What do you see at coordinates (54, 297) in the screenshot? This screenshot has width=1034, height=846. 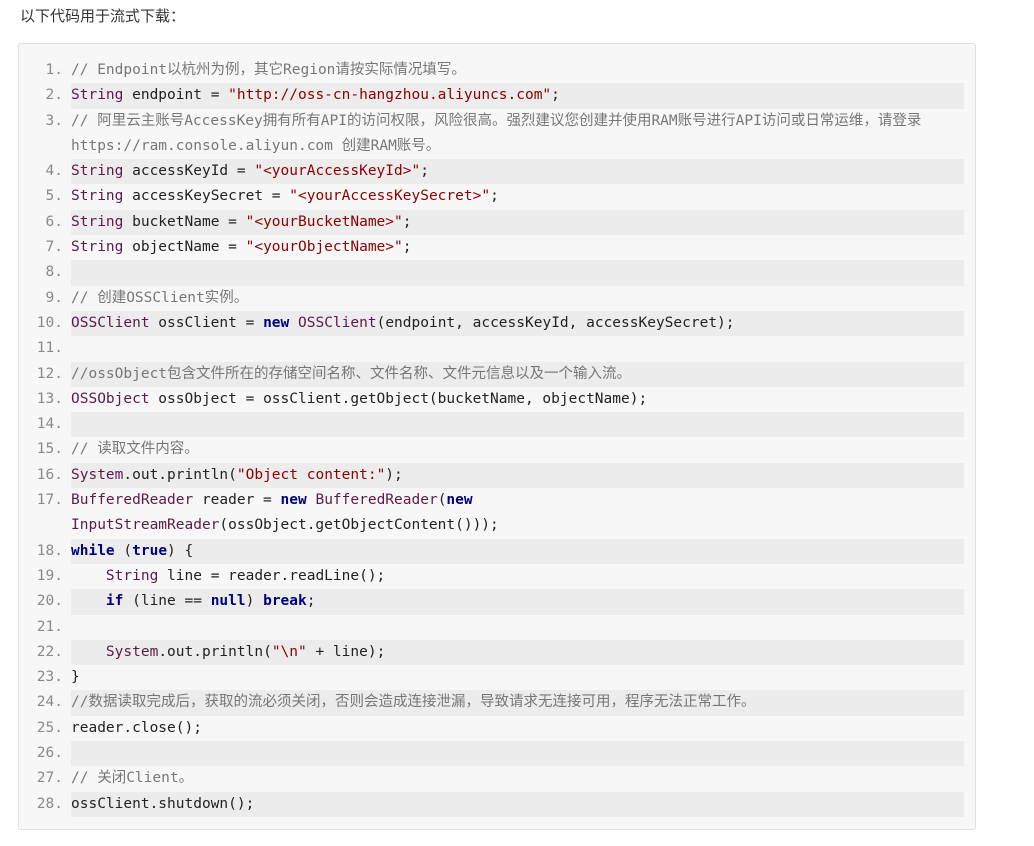 I see `line-number: 9.` at bounding box center [54, 297].